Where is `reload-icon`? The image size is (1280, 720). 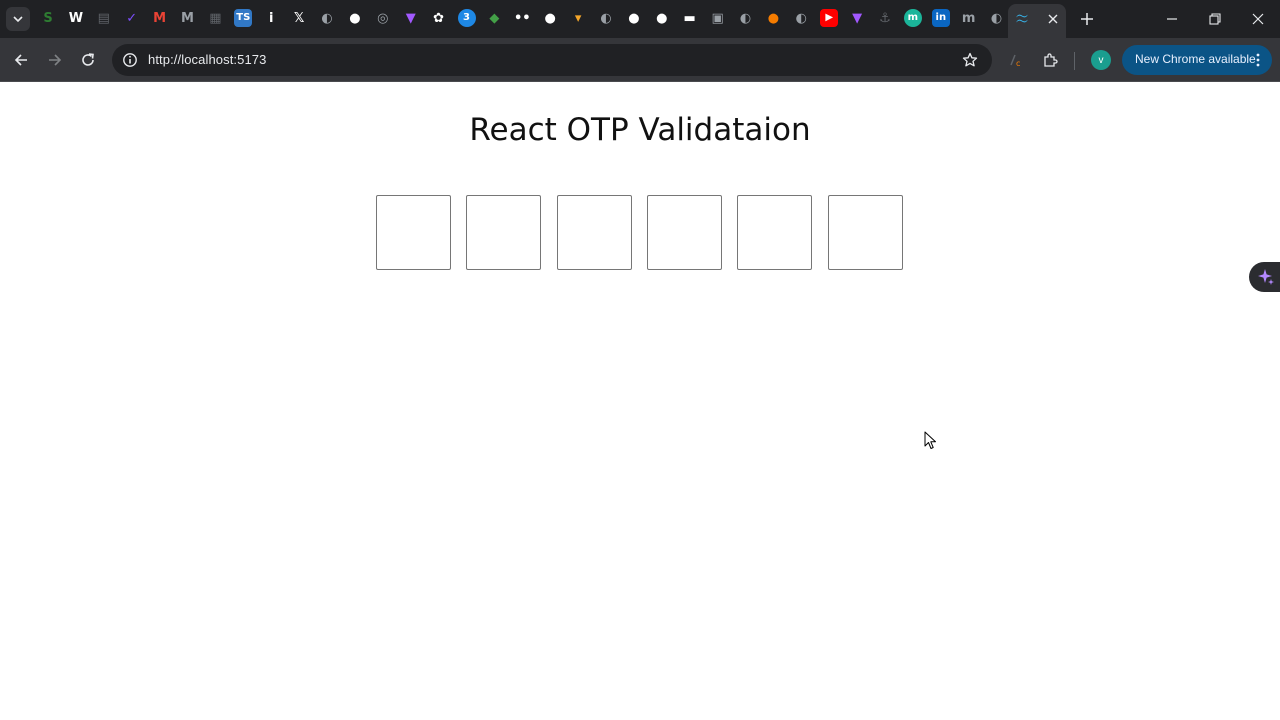
reload-icon is located at coordinates (88, 59).